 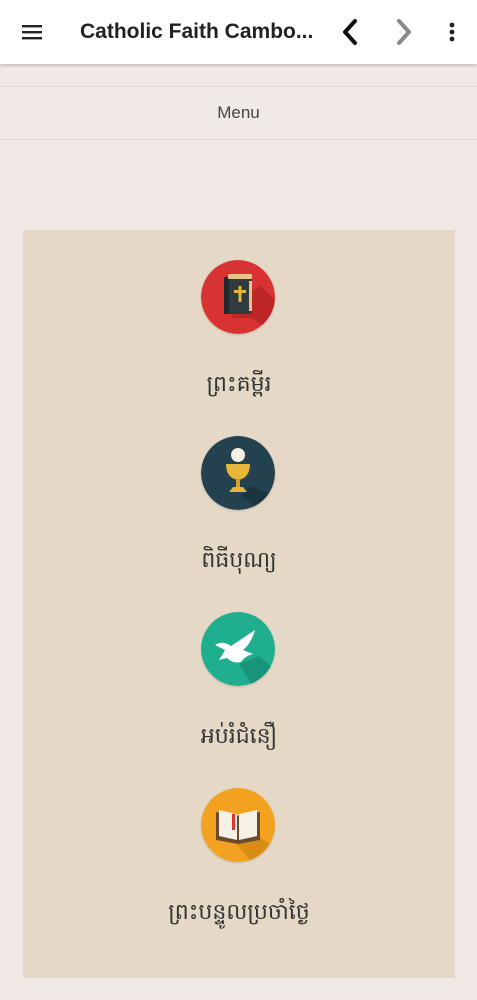 What do you see at coordinates (238, 473) in the screenshot?
I see `chalice-icon` at bounding box center [238, 473].